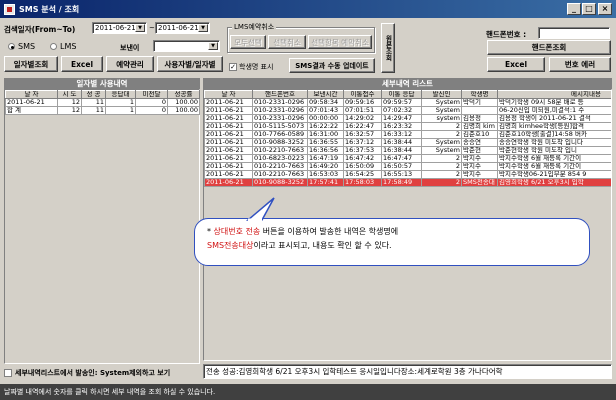  I want to click on detail-column-header: 이통접수, so click(362, 94).